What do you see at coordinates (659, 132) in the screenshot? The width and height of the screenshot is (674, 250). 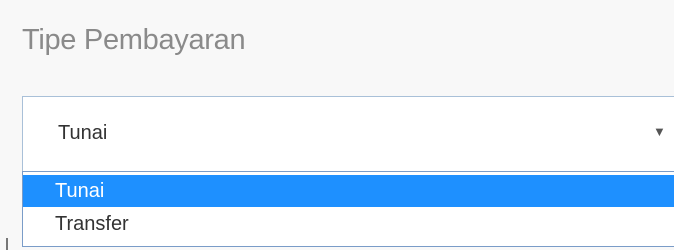 I see `dropdown-arrow-icon: ▼` at bounding box center [659, 132].